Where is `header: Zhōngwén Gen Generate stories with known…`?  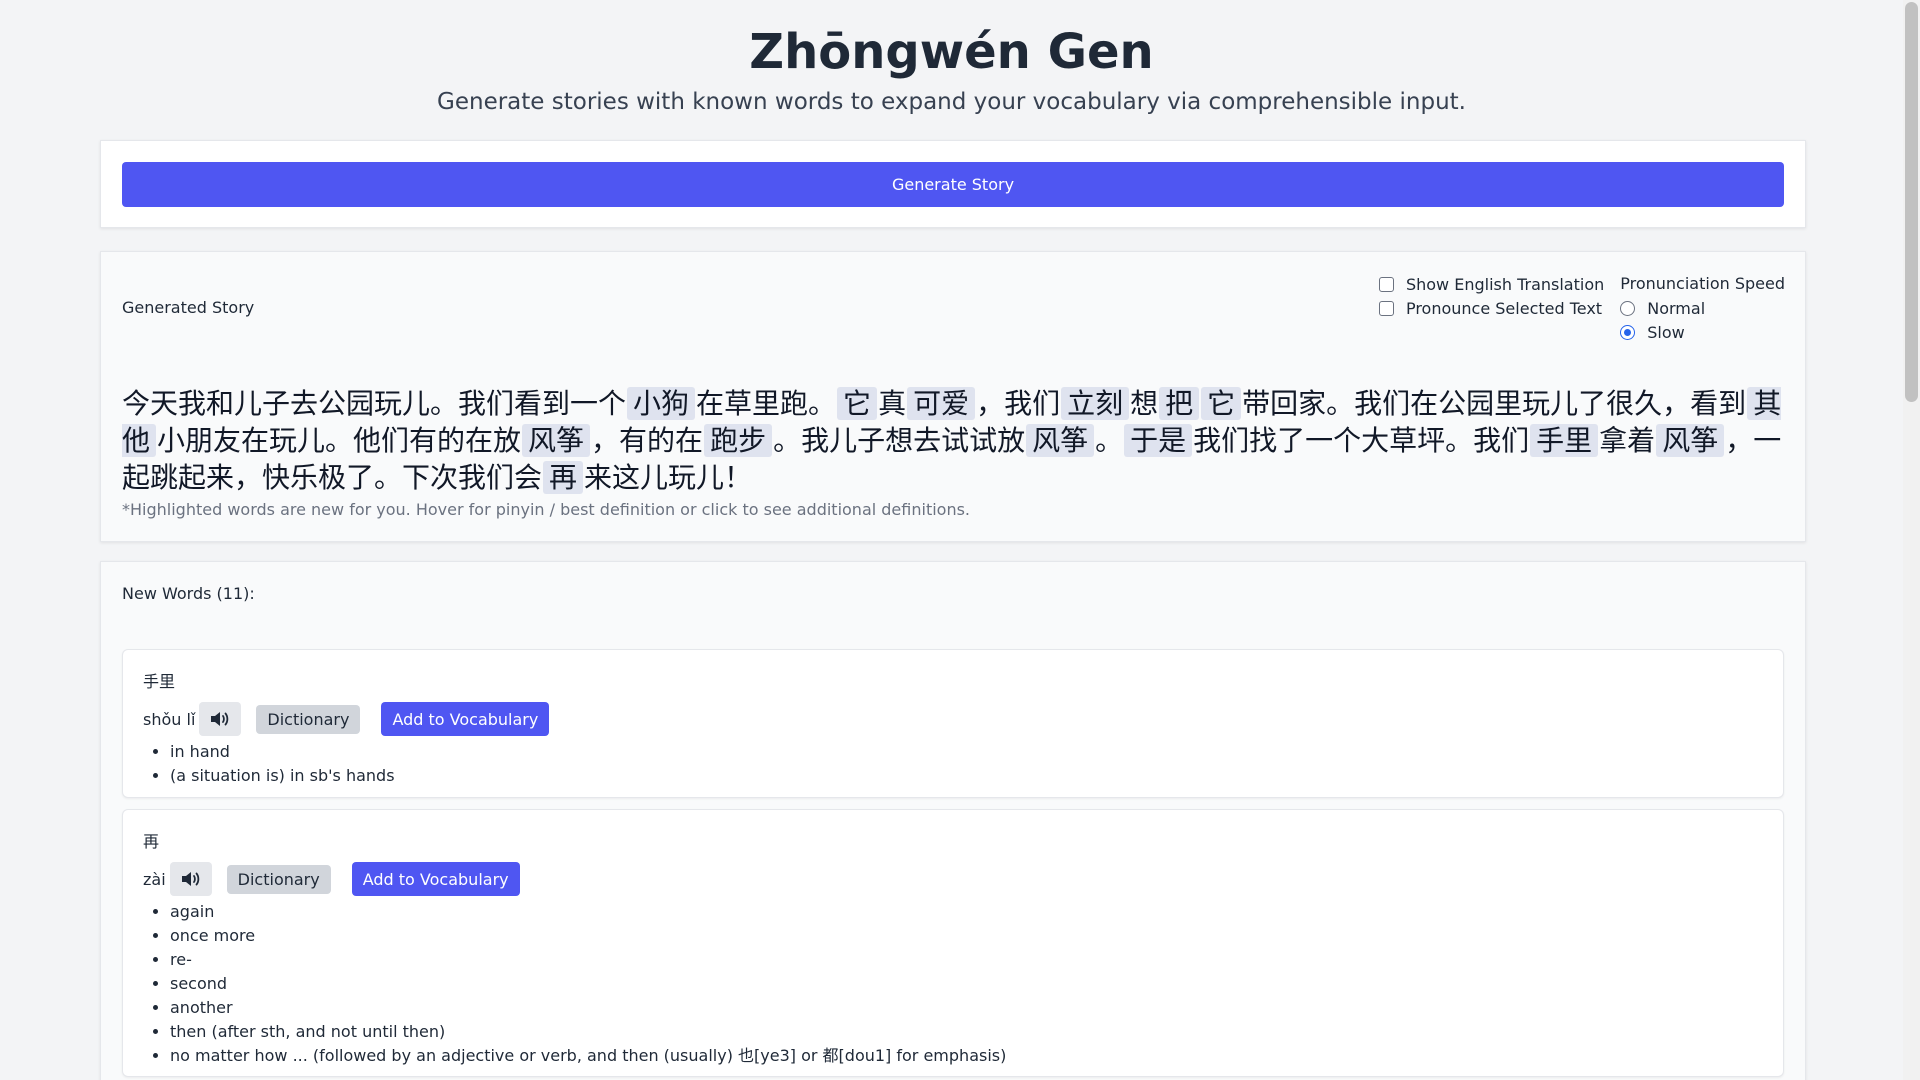
header: Zhōngwén Gen Generate stories with known… is located at coordinates (951, 58).